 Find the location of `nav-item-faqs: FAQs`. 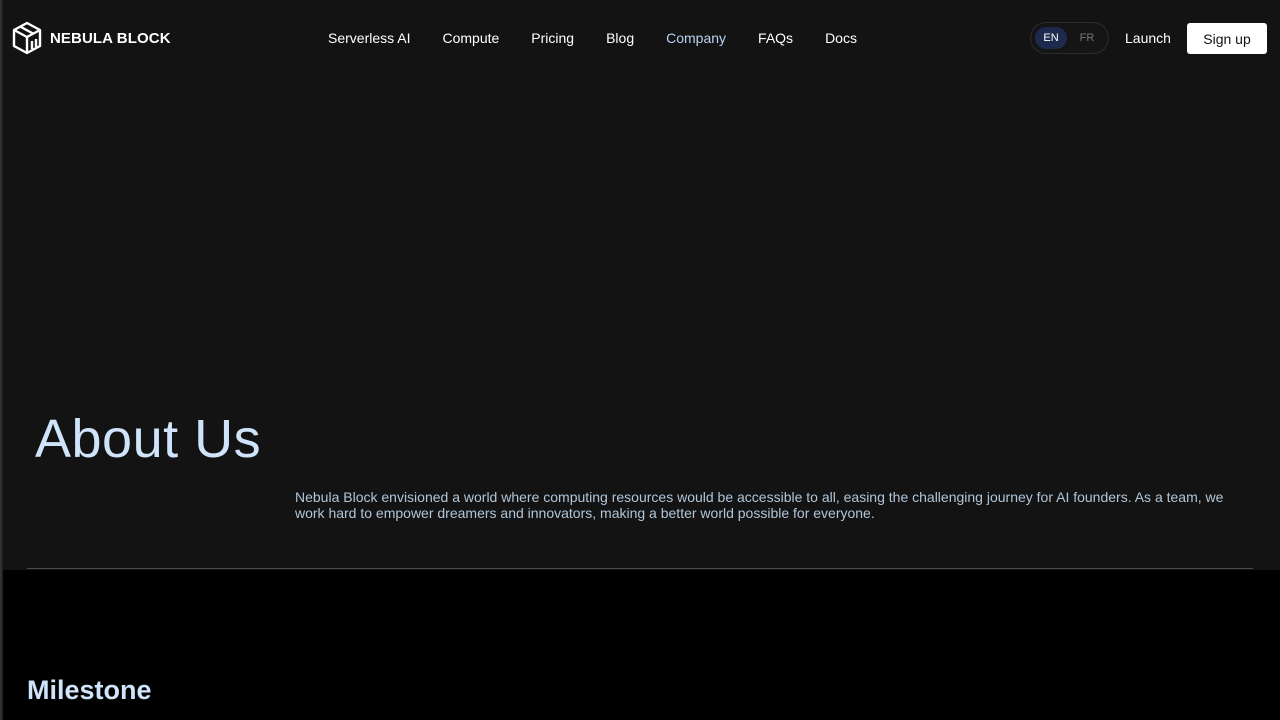

nav-item-faqs: FAQs is located at coordinates (775, 38).